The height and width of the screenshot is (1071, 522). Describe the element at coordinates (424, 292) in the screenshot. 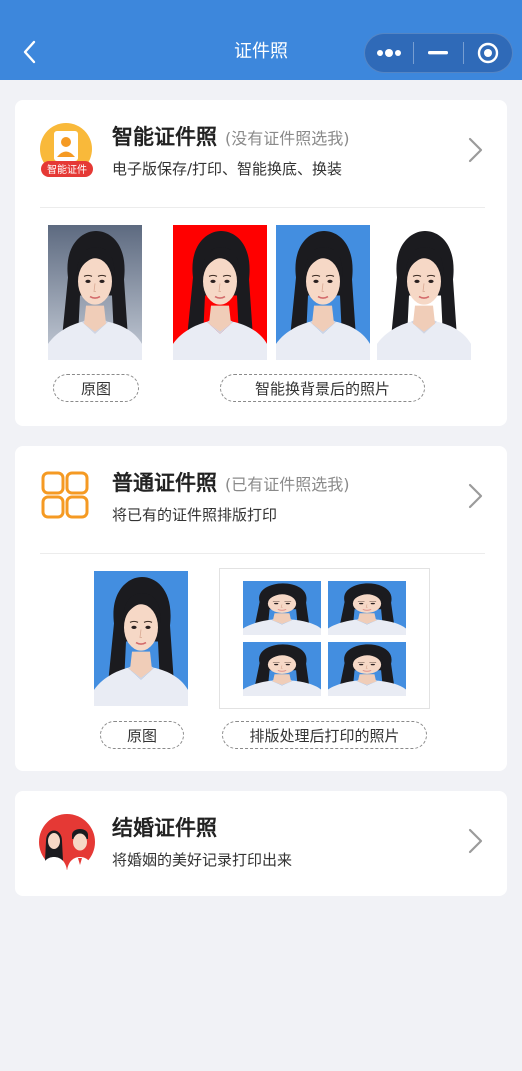

I see `white-background-photo` at that location.